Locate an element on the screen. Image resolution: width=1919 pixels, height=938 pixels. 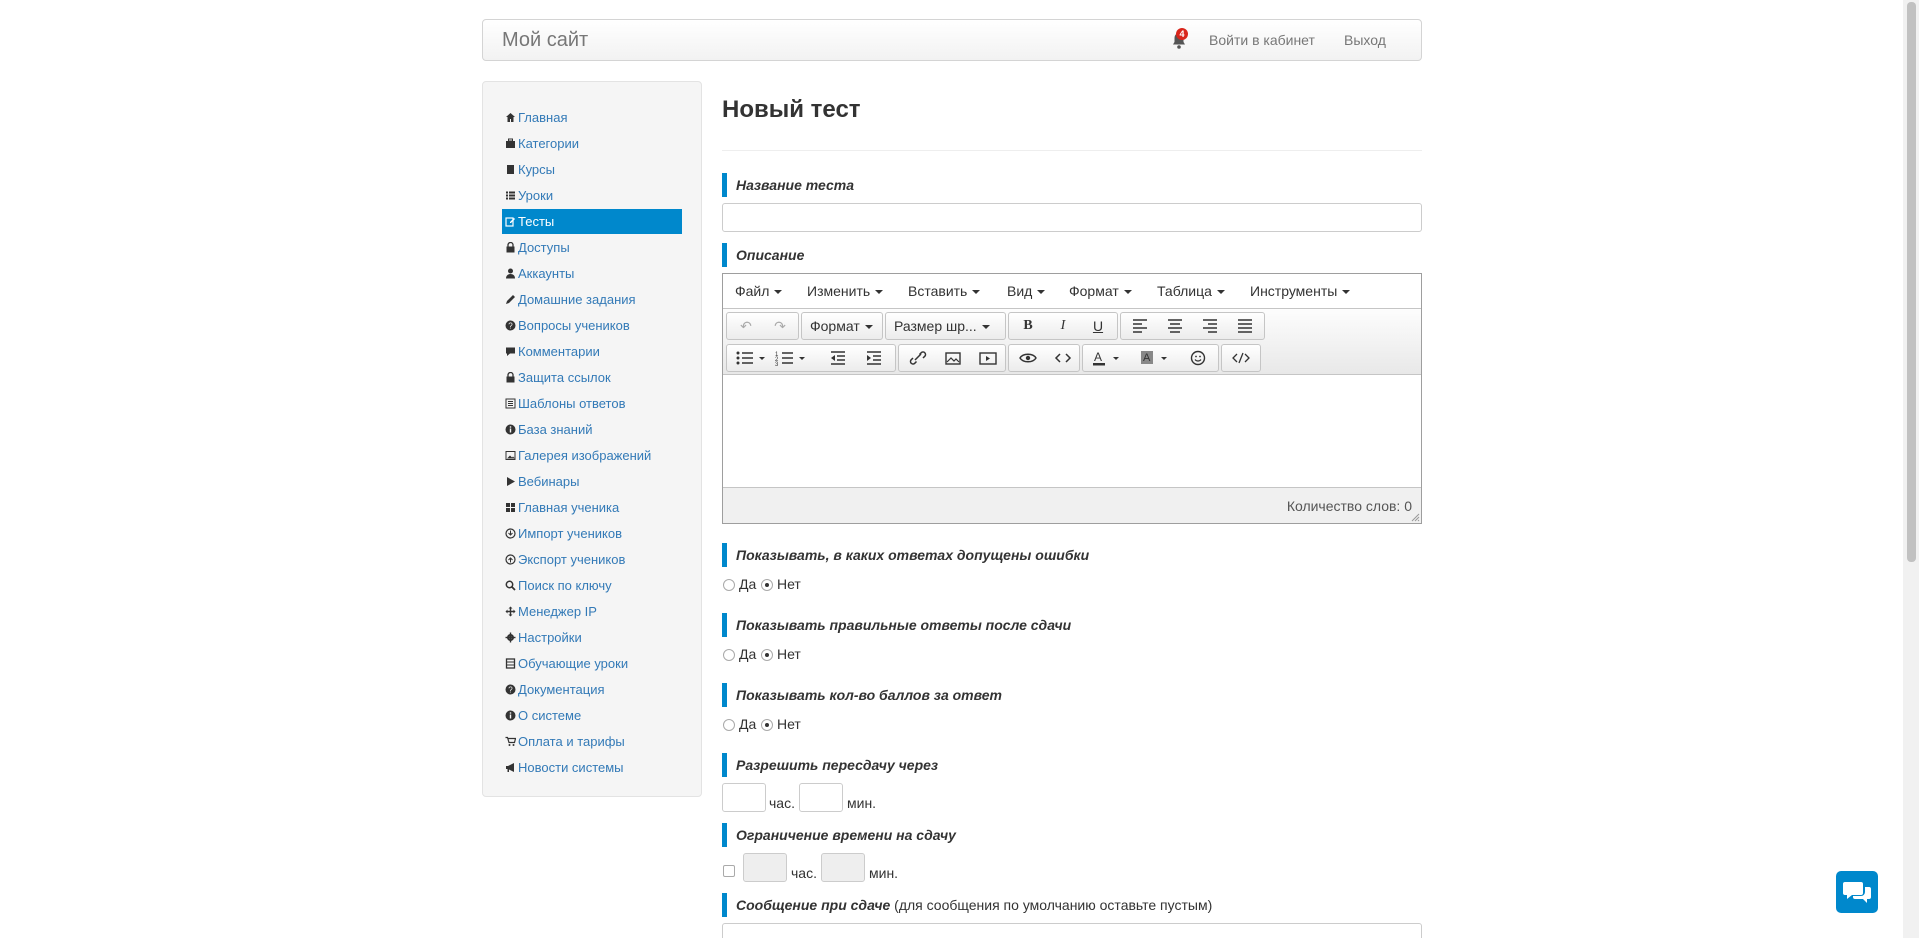
emoticon-icon is located at coordinates (1198, 358).